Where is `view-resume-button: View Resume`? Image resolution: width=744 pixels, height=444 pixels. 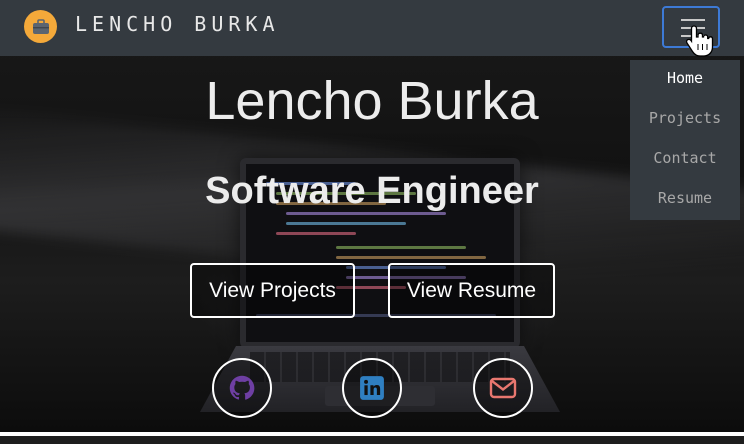 view-resume-button: View Resume is located at coordinates (471, 290).